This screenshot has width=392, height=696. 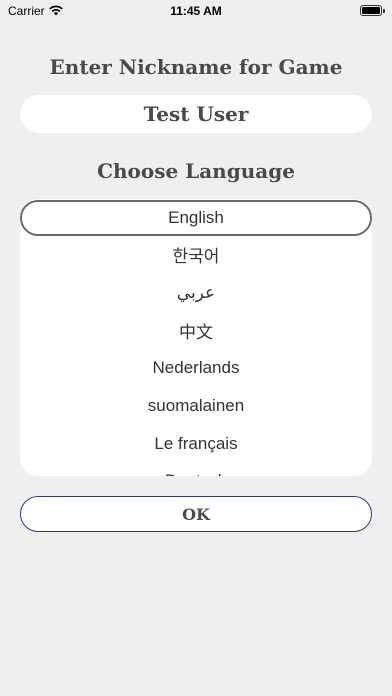 What do you see at coordinates (372, 10) in the screenshot?
I see `battery-icon` at bounding box center [372, 10].